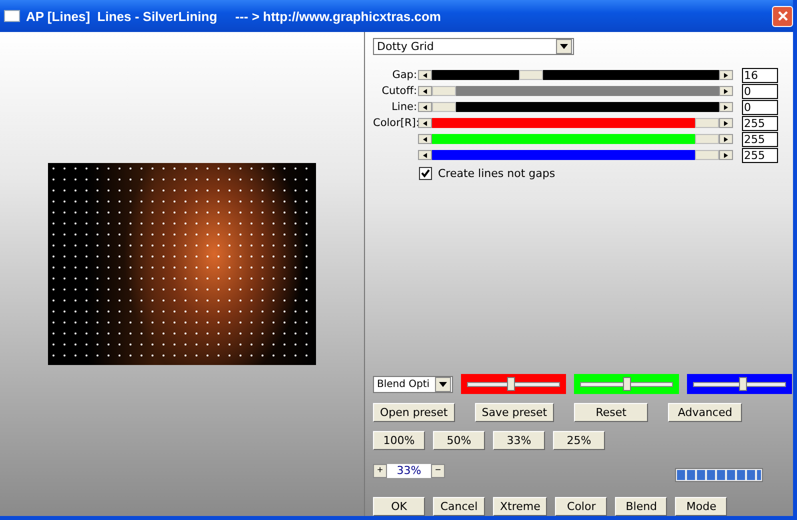 The image size is (797, 520). What do you see at coordinates (380, 471) in the screenshot?
I see `zoom-in-button: +` at bounding box center [380, 471].